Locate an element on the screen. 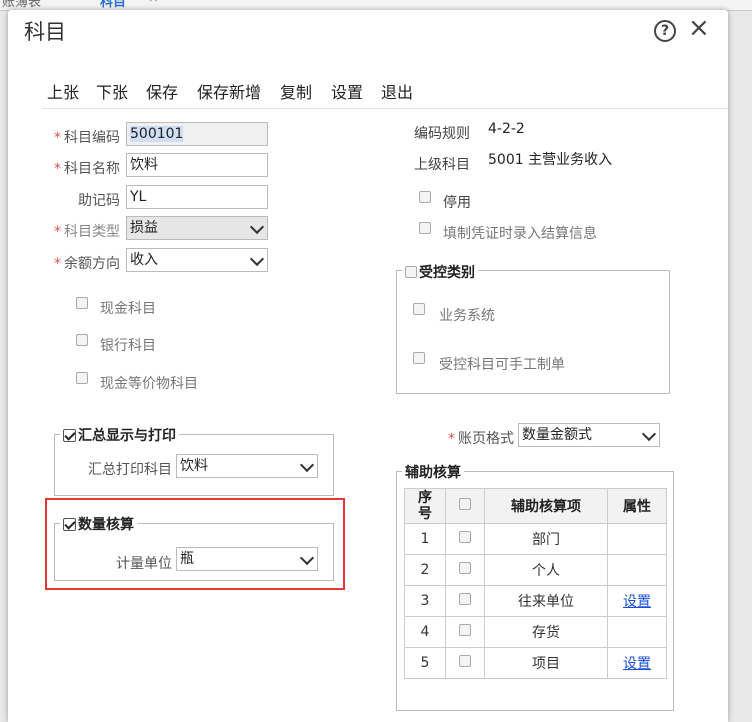 This screenshot has height=722, width=752. mnemonic-field: YL is located at coordinates (197, 197).